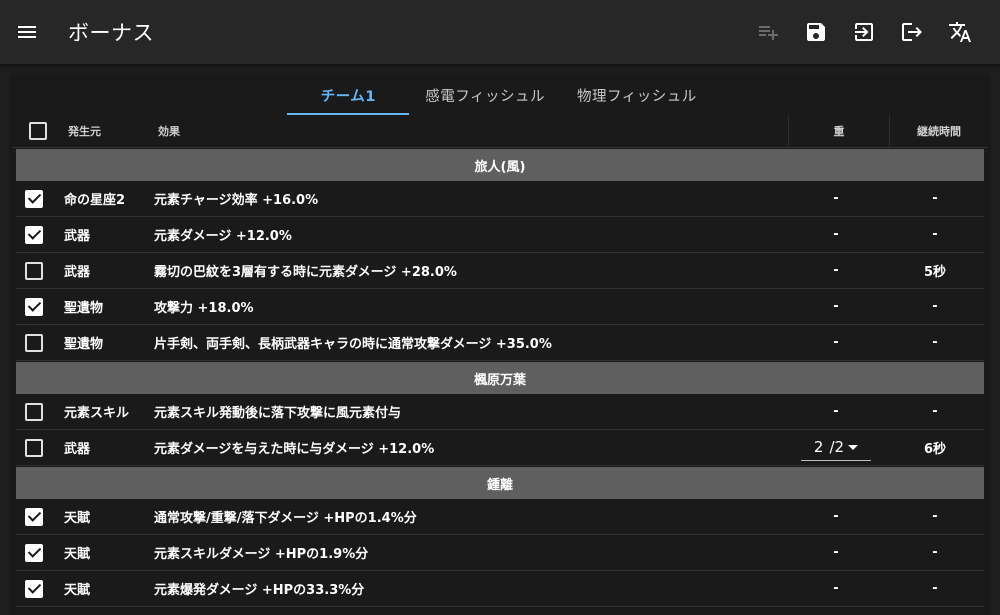  I want to click on tab-team1: チーム1, so click(348, 95).